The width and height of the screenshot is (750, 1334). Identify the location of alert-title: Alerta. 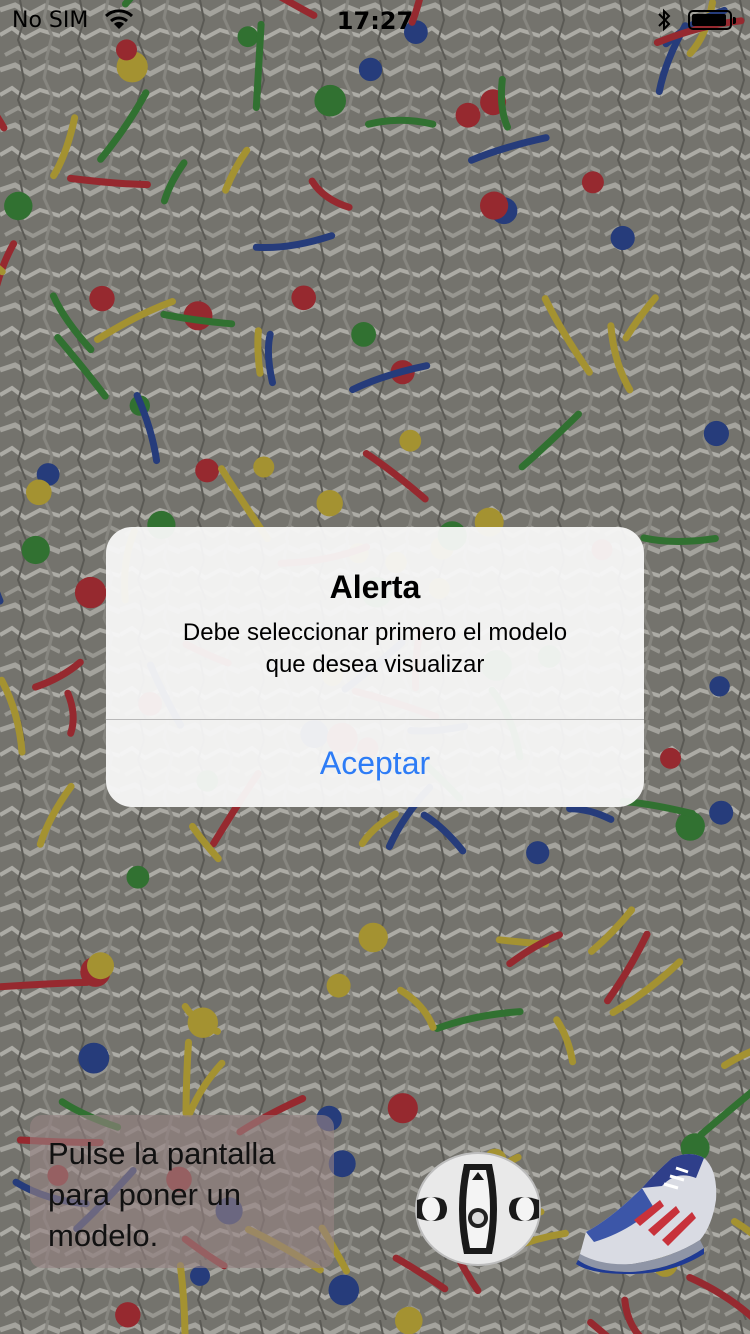
(375, 587).